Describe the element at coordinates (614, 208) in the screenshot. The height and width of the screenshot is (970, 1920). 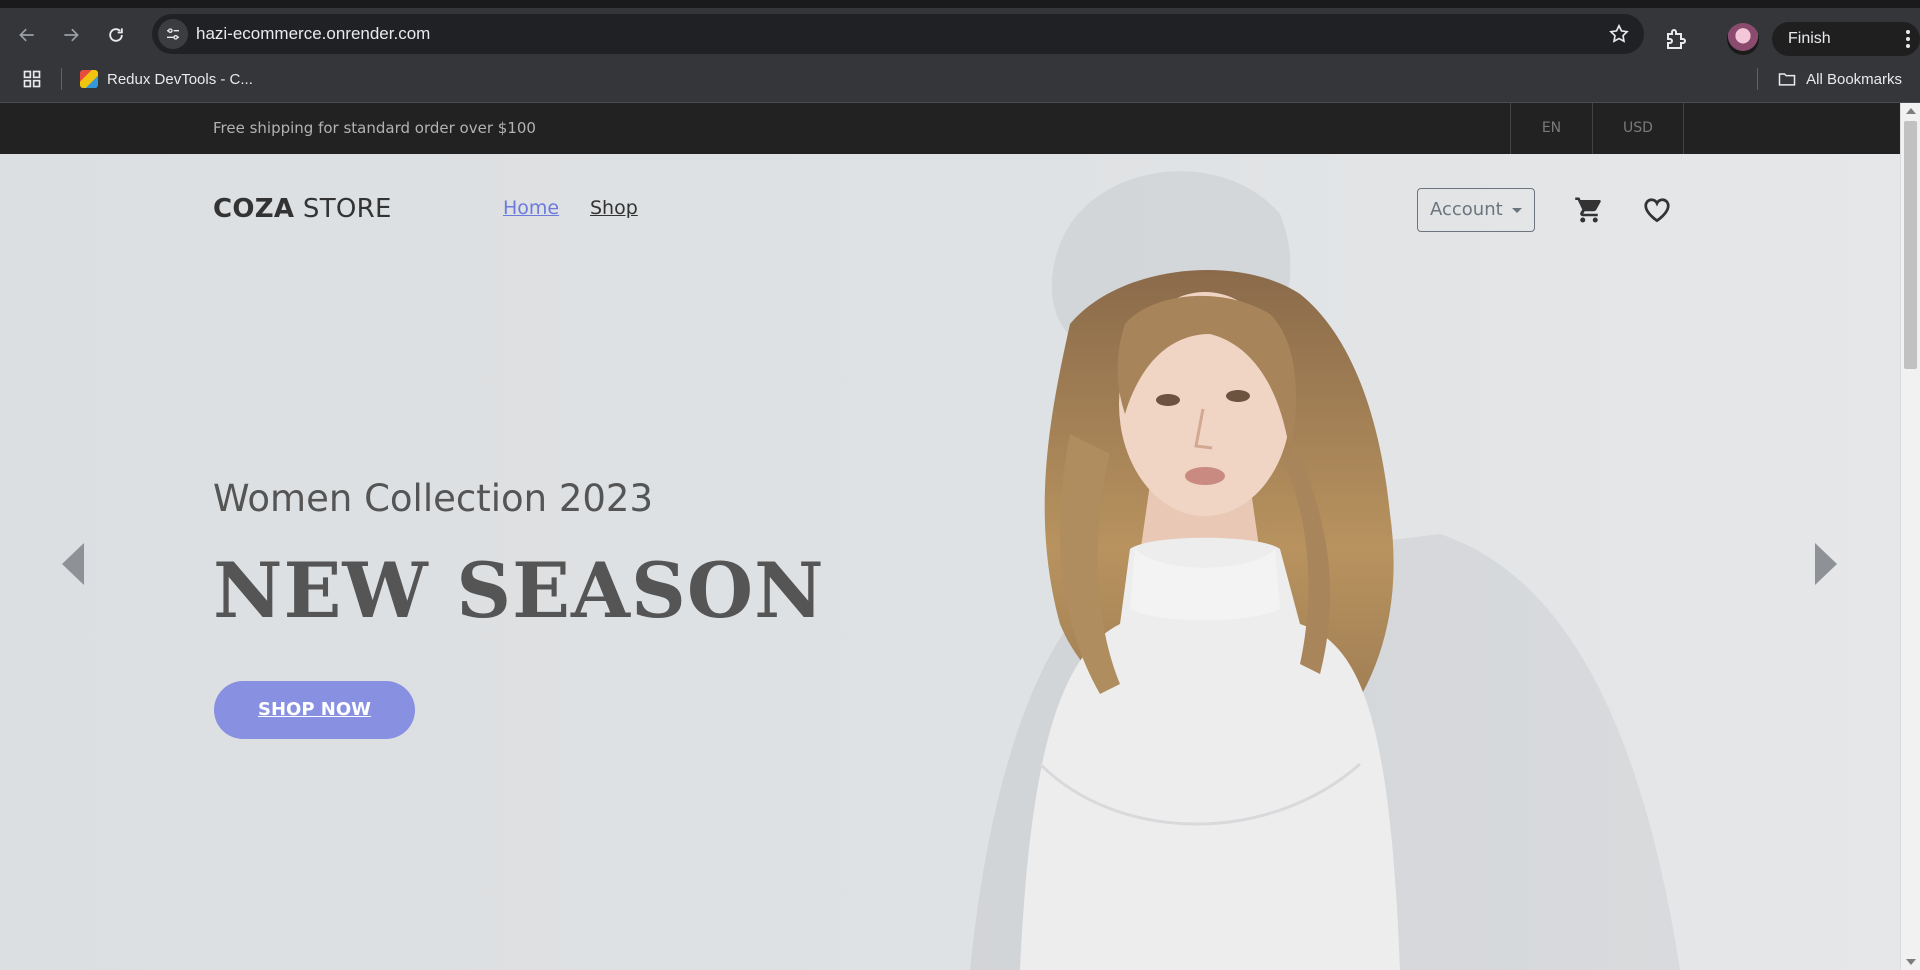
I see `nav-link-shop: Shop` at that location.